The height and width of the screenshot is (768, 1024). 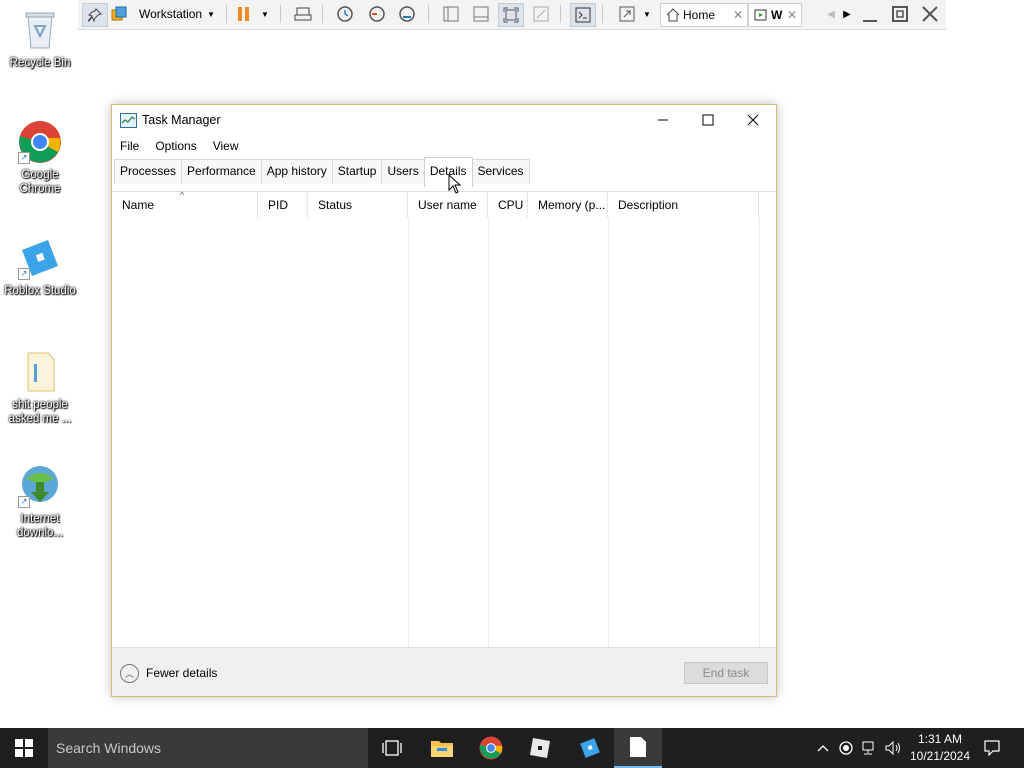 What do you see at coordinates (940, 748) in the screenshot?
I see `system-clock: 1:31 AM 10/21/2024` at bounding box center [940, 748].